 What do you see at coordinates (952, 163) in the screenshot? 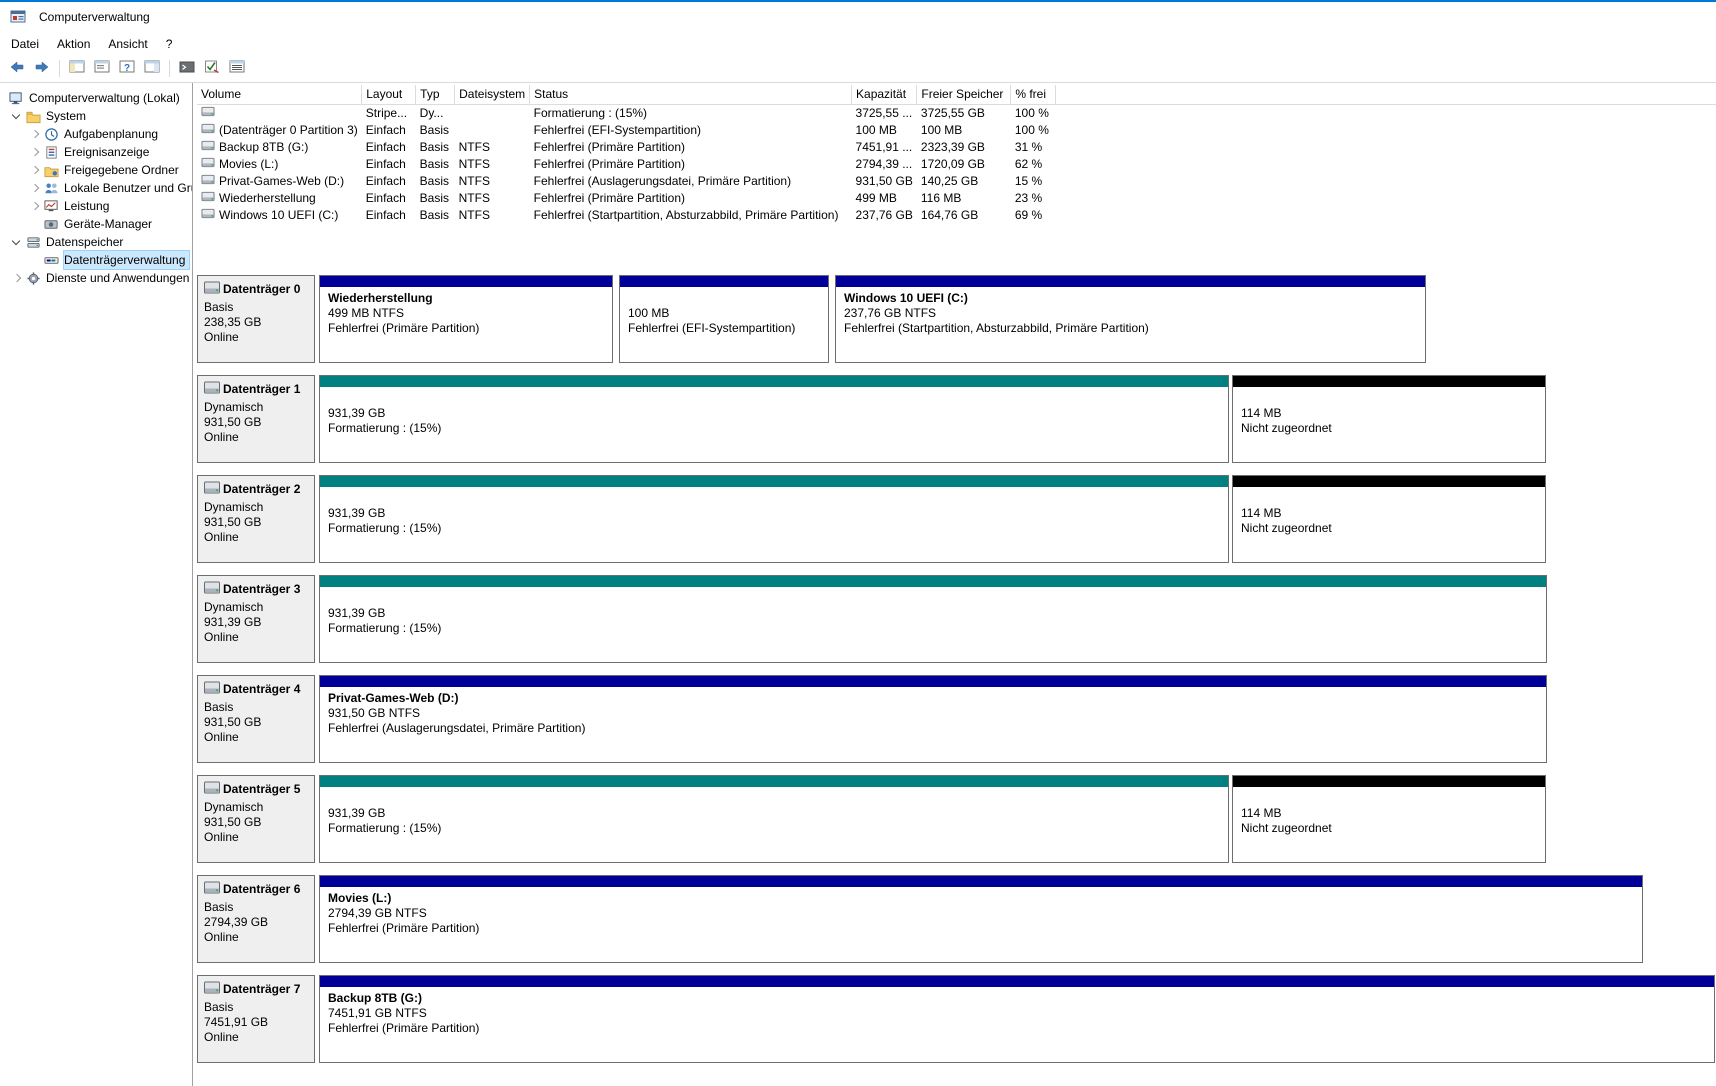
I see `volume-freier-speicher: 1720,09 GB` at bounding box center [952, 163].